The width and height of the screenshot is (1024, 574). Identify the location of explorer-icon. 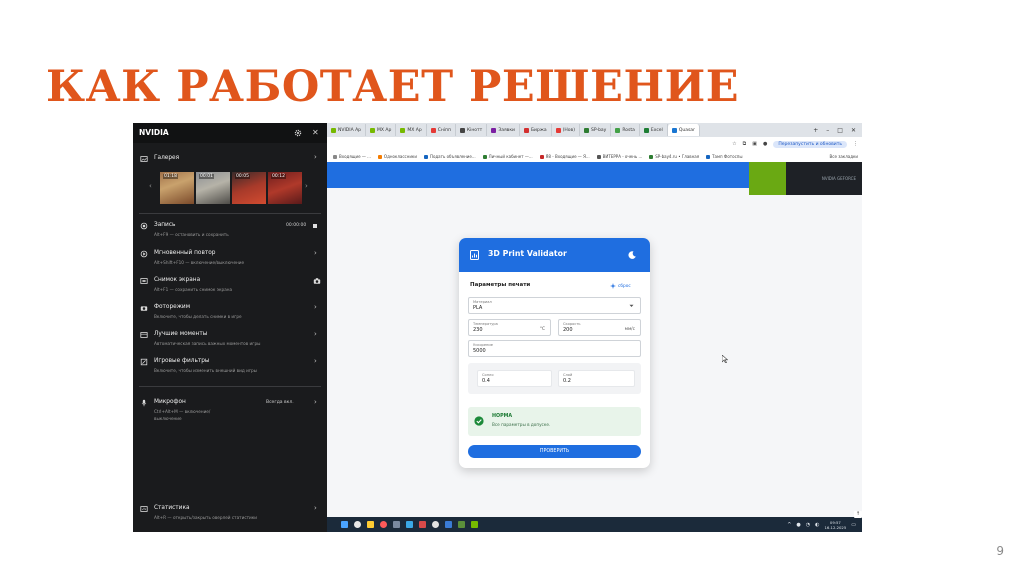
(370, 524).